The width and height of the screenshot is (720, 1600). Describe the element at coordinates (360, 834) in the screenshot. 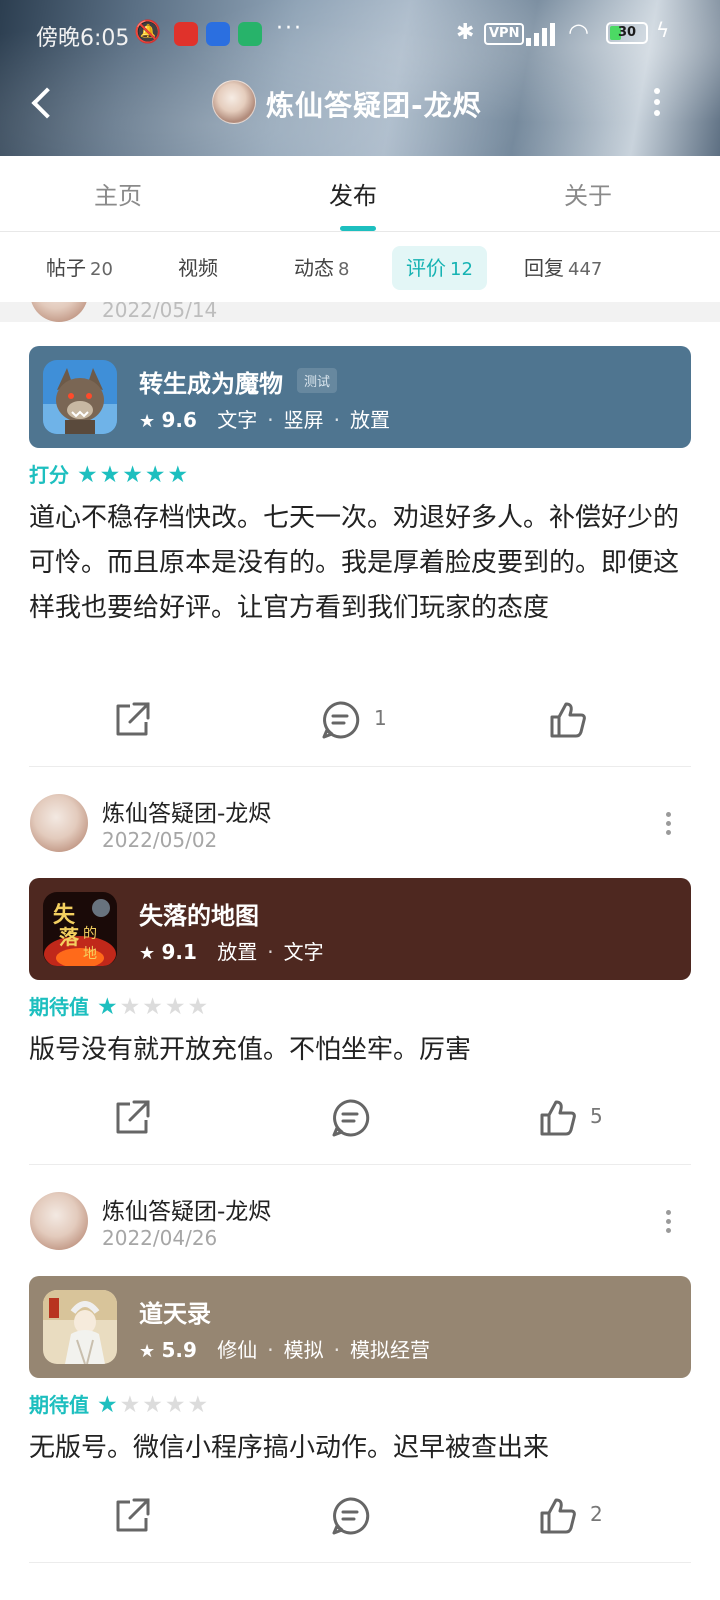

I see `post-header: 炼仙答疑团-龙烬 2022/05/02` at that location.